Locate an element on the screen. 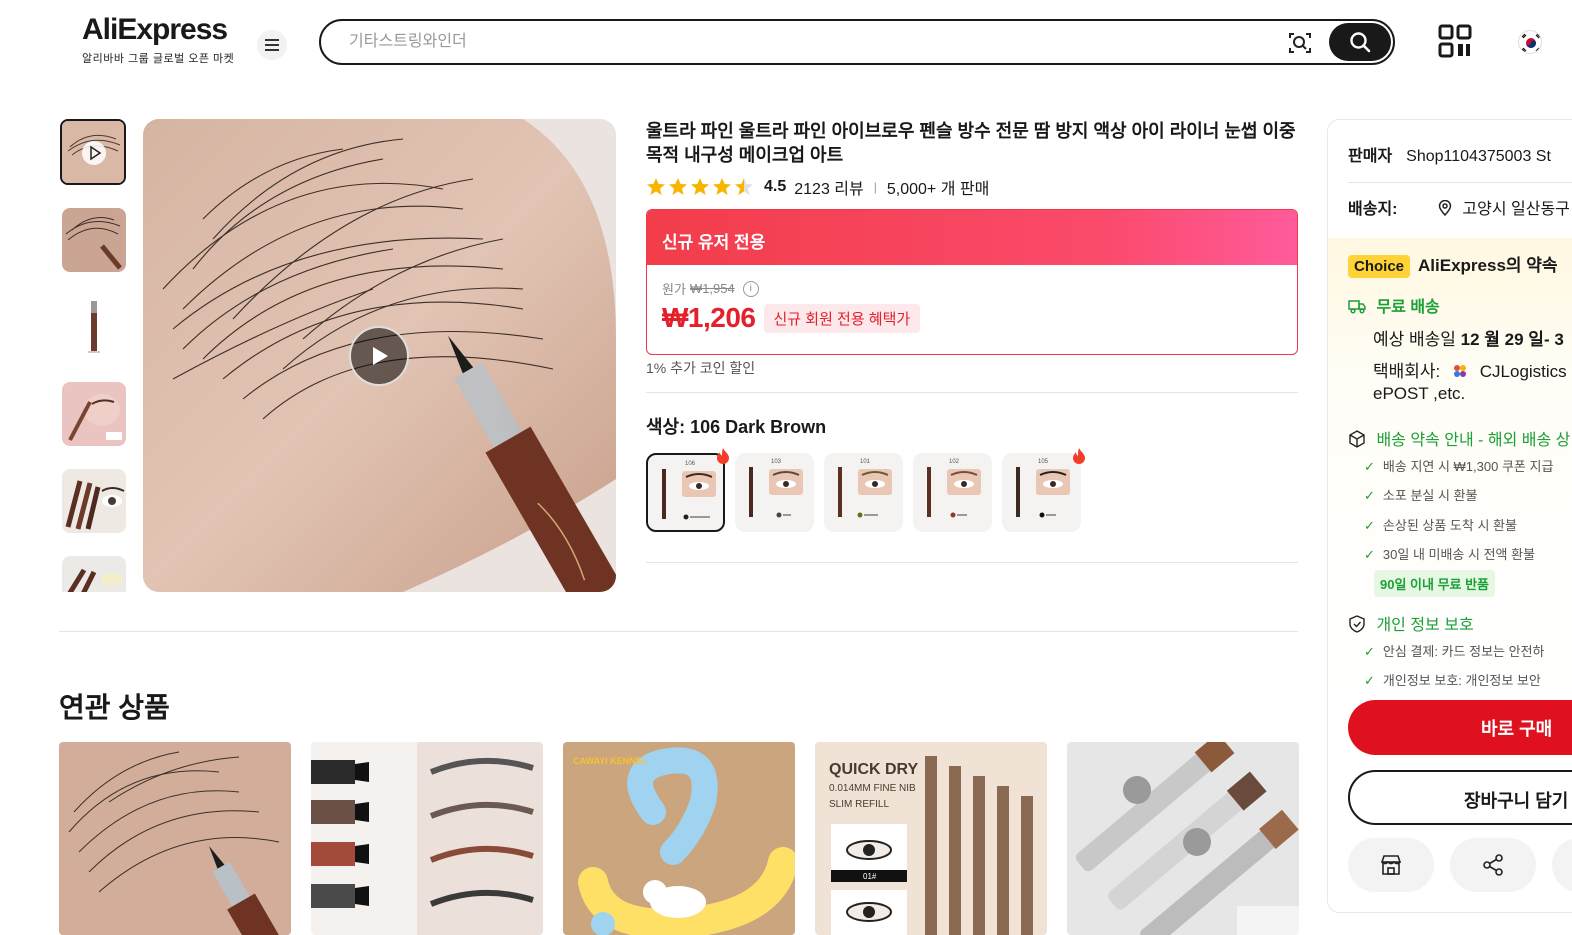  ship-to-value: 고양시 일산동구 is located at coordinates (1516, 209).